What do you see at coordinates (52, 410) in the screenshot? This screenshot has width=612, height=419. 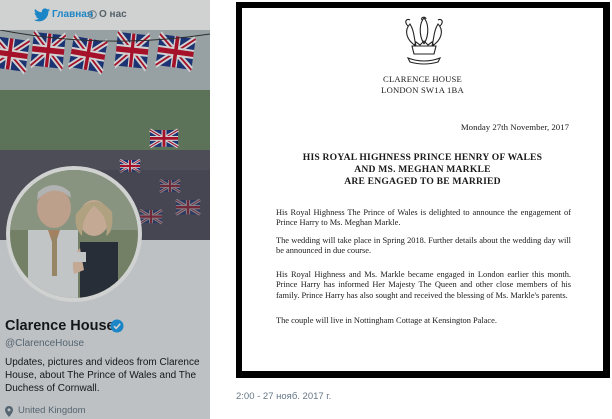 I see `profile-location: United Kingdom` at bounding box center [52, 410].